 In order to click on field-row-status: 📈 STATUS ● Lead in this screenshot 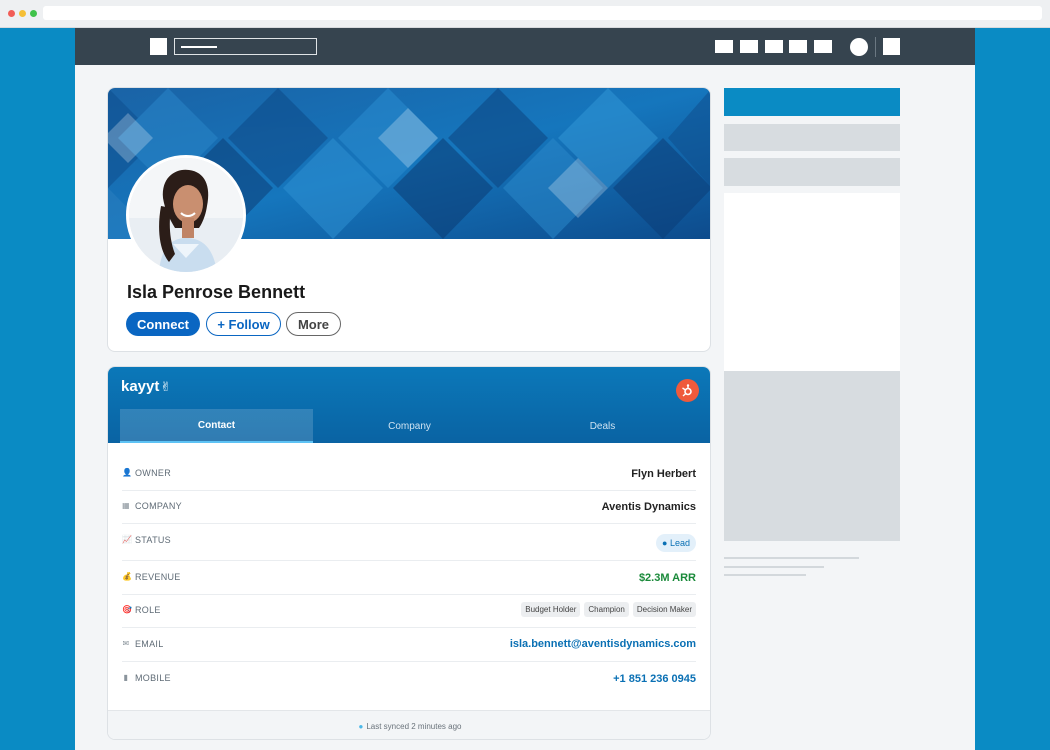, I will do `click(409, 542)`.